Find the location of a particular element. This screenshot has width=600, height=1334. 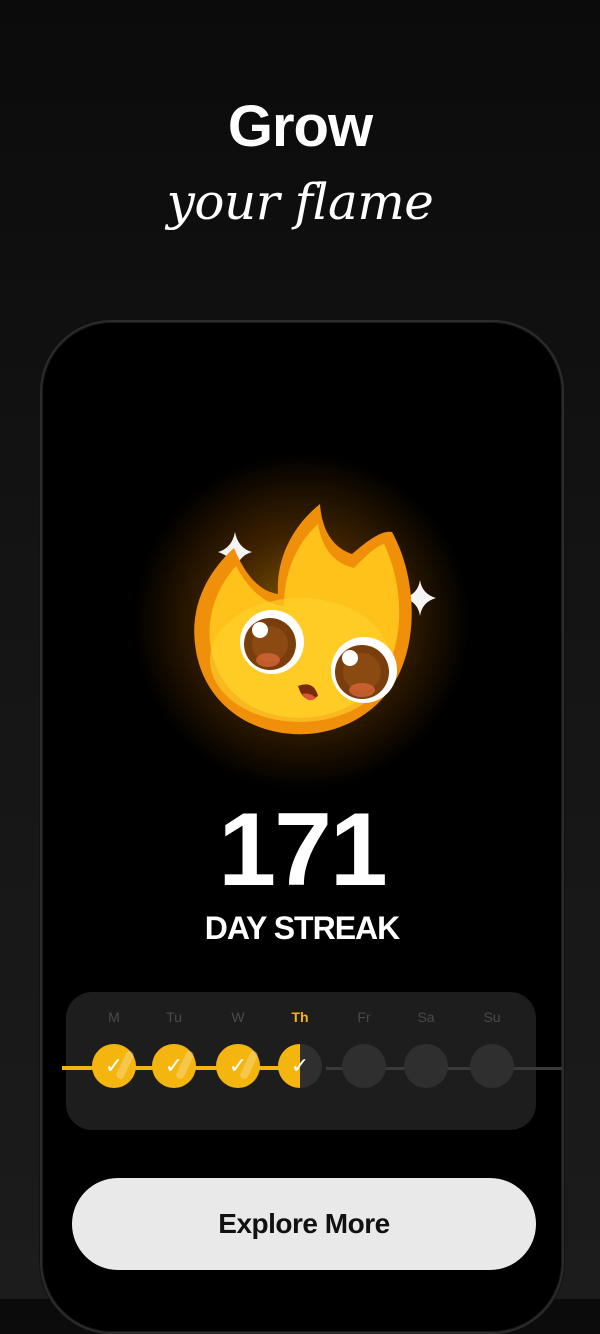

day-thursday: Th ✓ is located at coordinates (300, 1047).